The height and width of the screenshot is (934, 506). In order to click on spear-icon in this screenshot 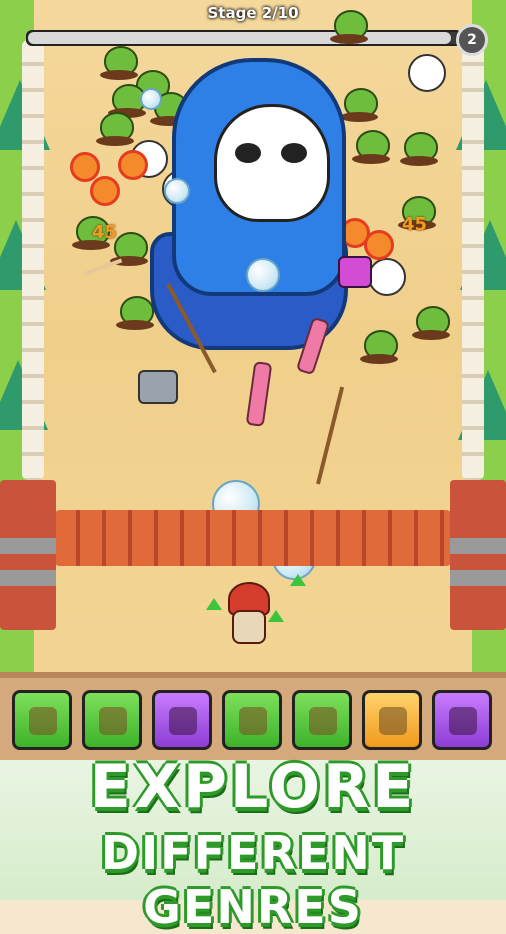, I will do `click(43, 721)`.